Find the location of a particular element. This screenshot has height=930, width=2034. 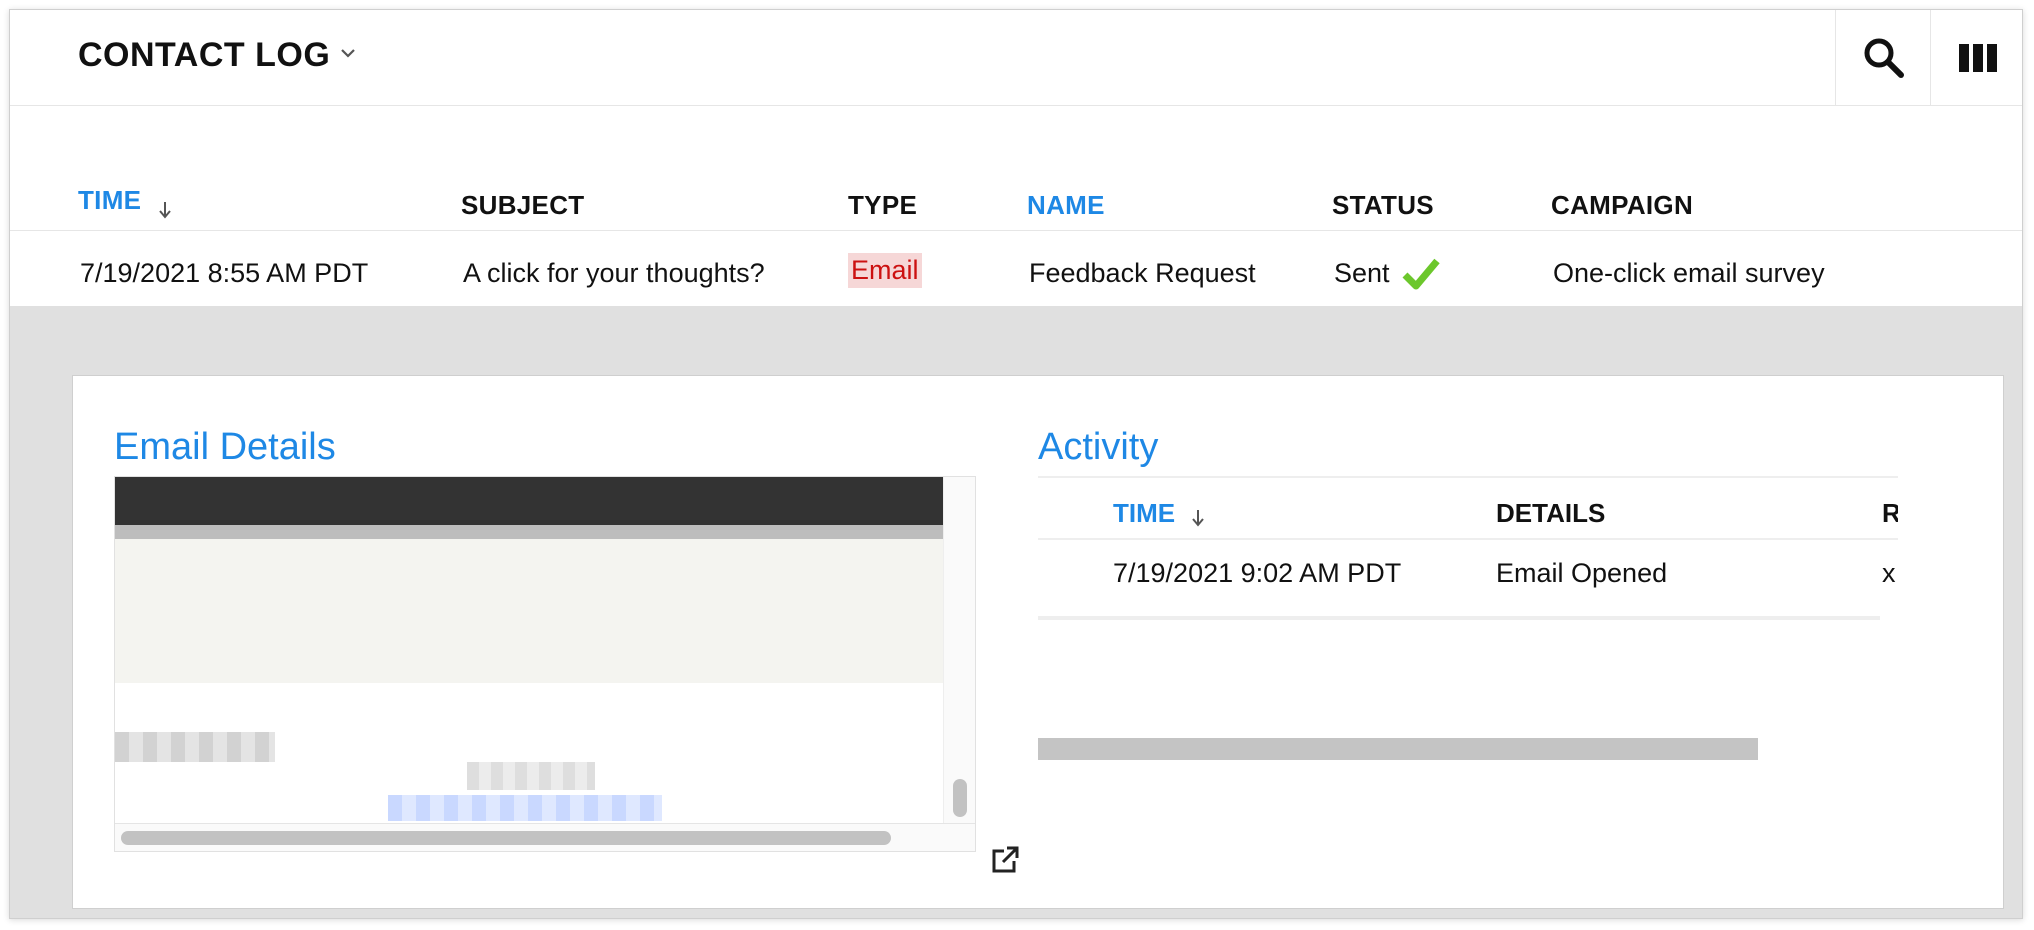

row-time: 7/19/2021 8:55 AM PDT is located at coordinates (224, 273).